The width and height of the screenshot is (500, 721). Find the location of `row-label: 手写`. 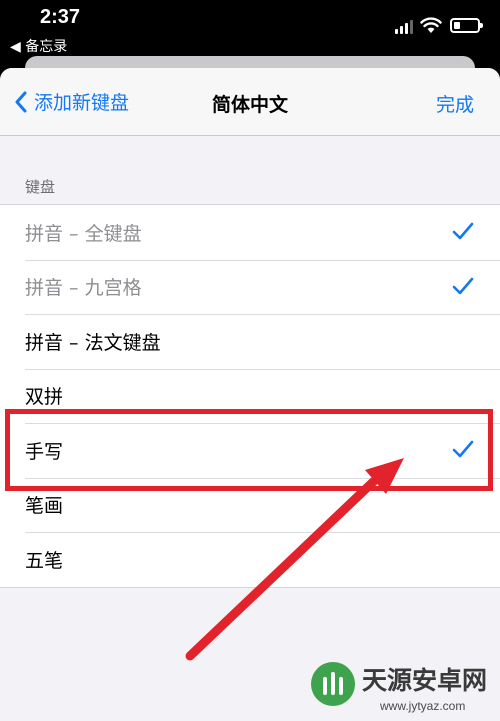

row-label: 手写 is located at coordinates (44, 451).